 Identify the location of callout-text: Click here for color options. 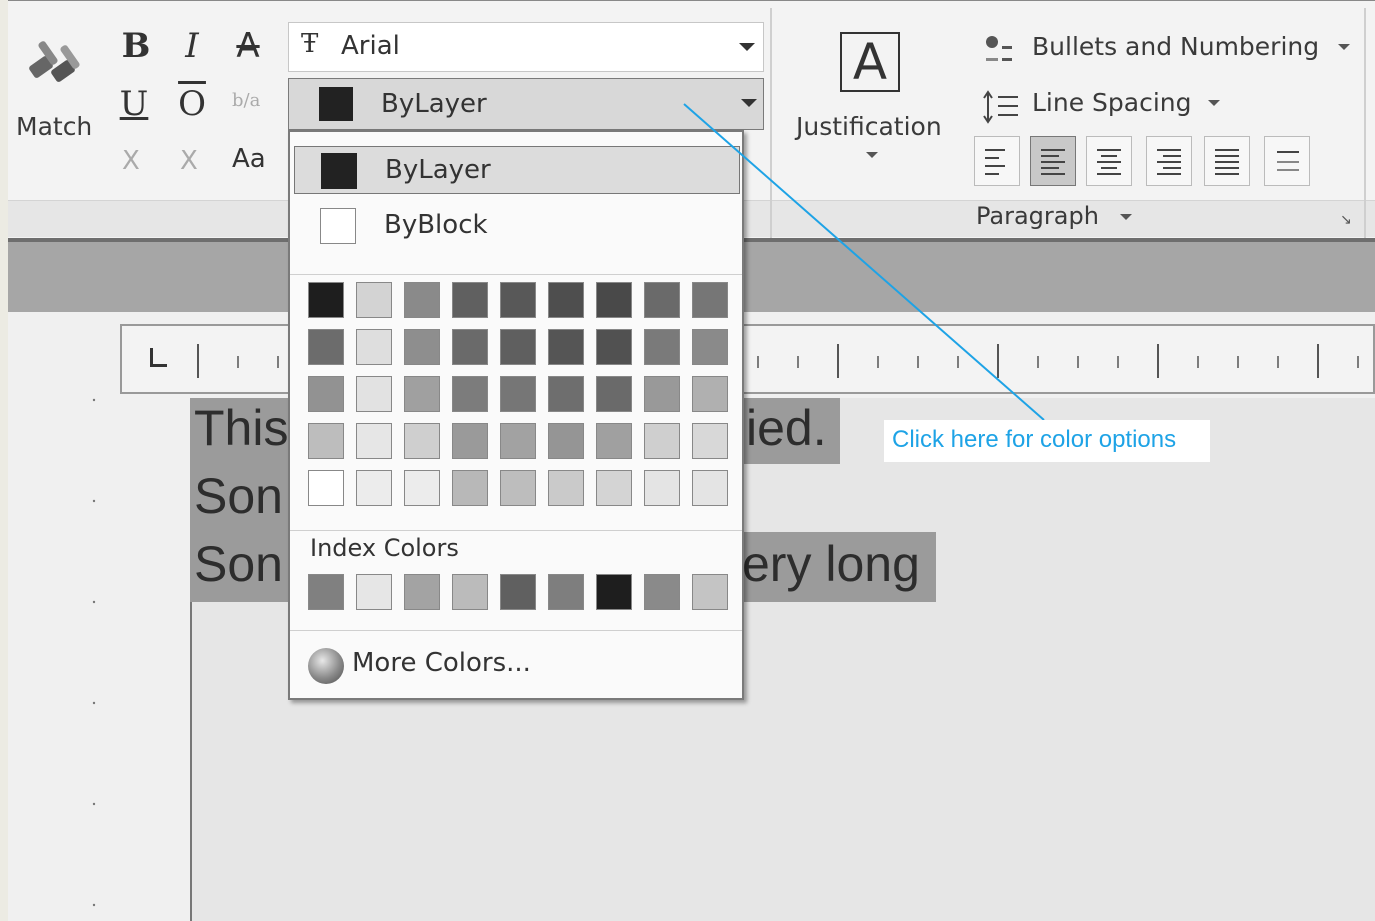
(1034, 439).